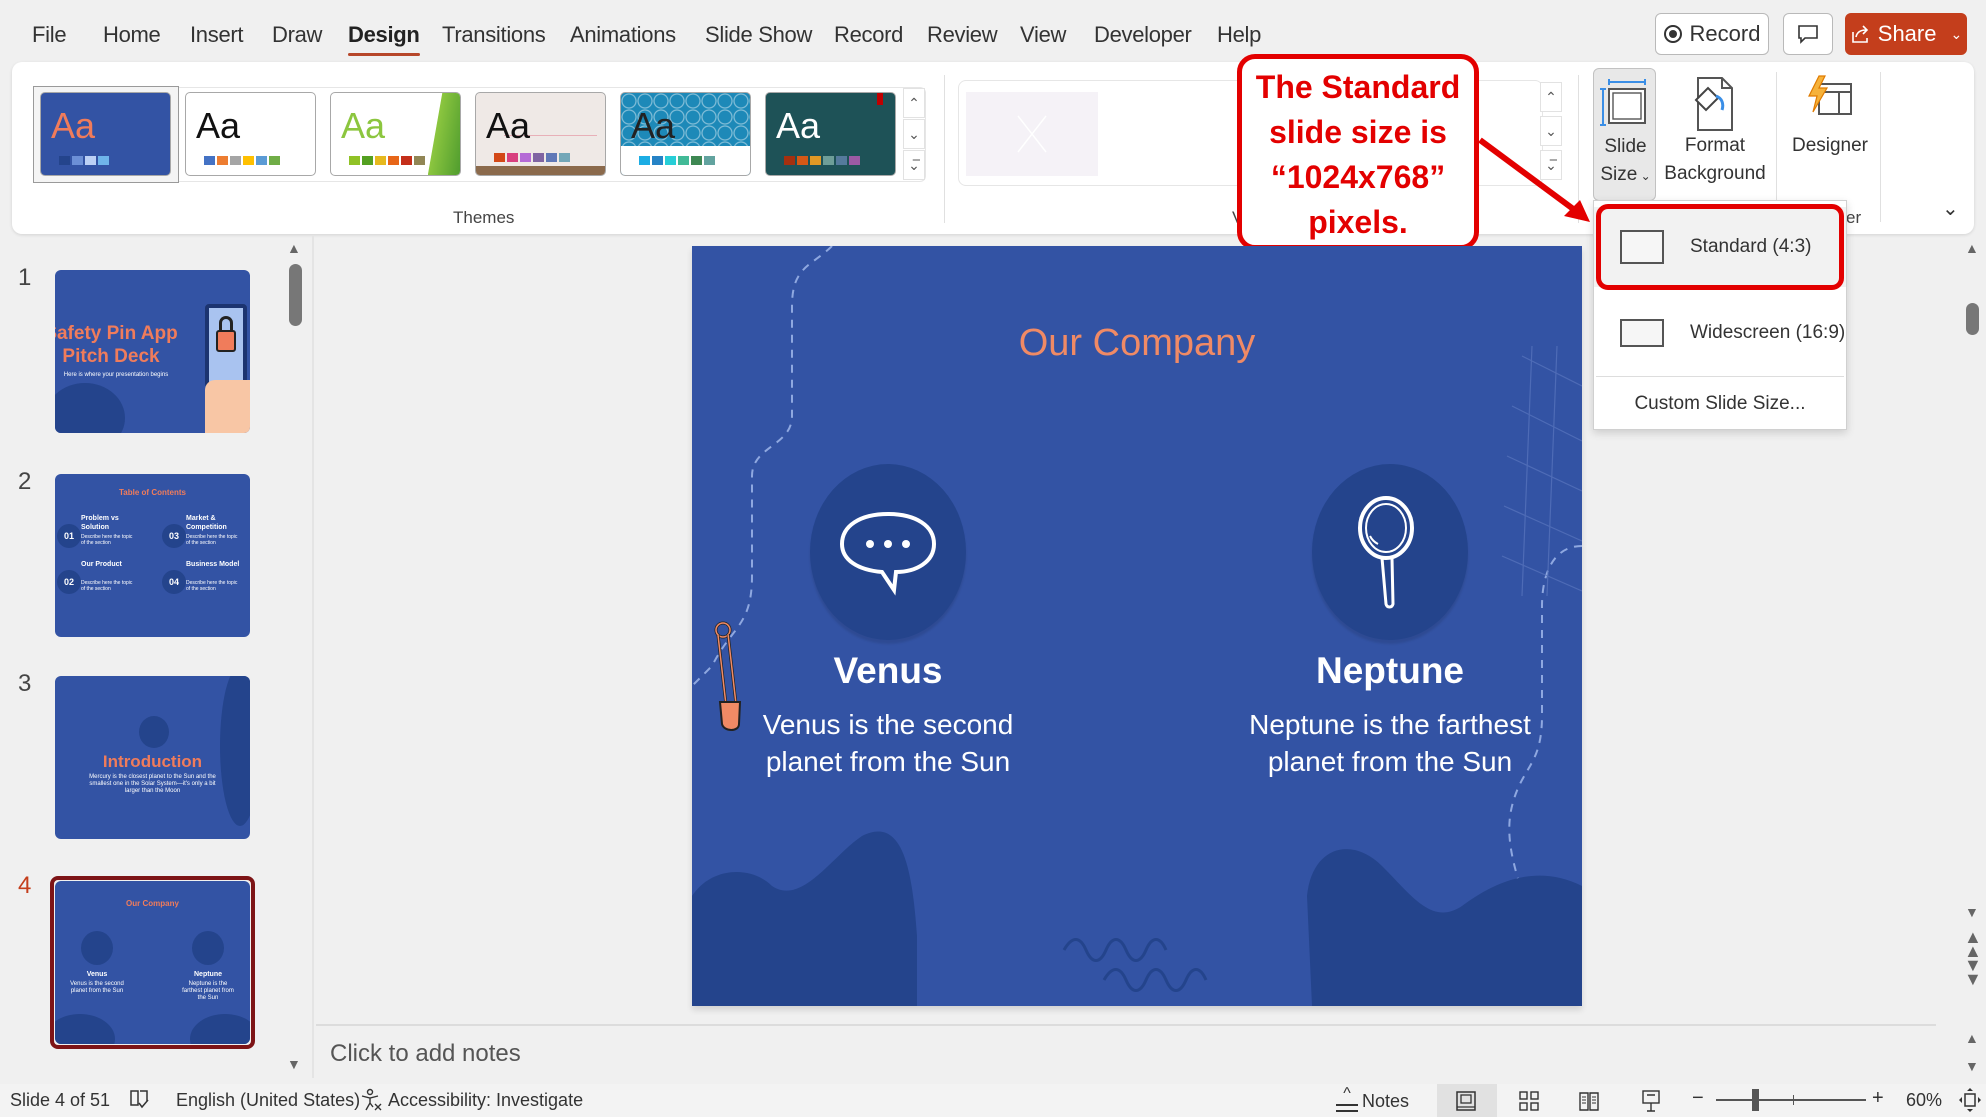 The width and height of the screenshot is (1986, 1117). I want to click on theme-thumbnail-berlin: Aa, so click(830, 134).